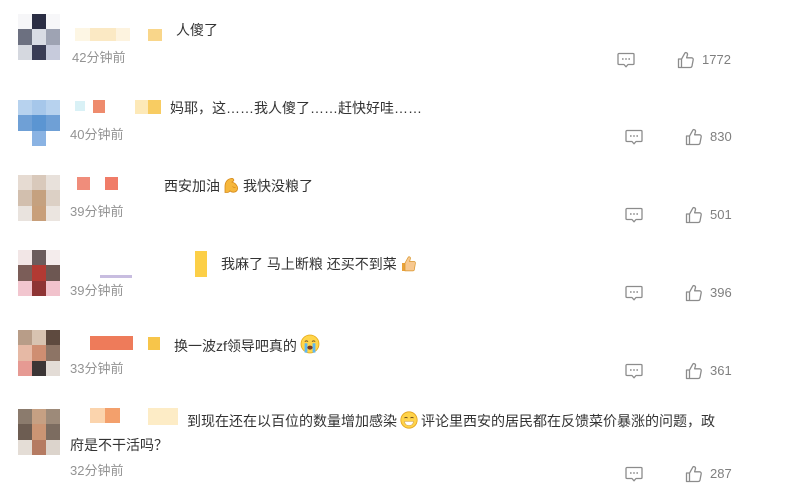  Describe the element at coordinates (119, 445) in the screenshot. I see `comment-text-continued: 府是不干活吗？` at that location.